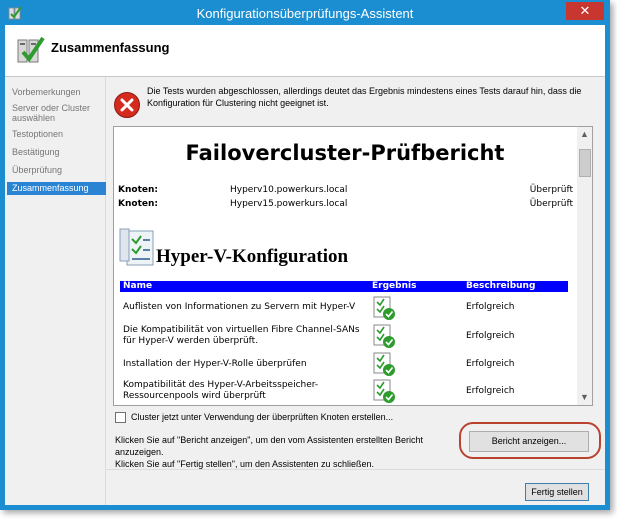 The height and width of the screenshot is (519, 617). I want to click on error-icon, so click(127, 105).